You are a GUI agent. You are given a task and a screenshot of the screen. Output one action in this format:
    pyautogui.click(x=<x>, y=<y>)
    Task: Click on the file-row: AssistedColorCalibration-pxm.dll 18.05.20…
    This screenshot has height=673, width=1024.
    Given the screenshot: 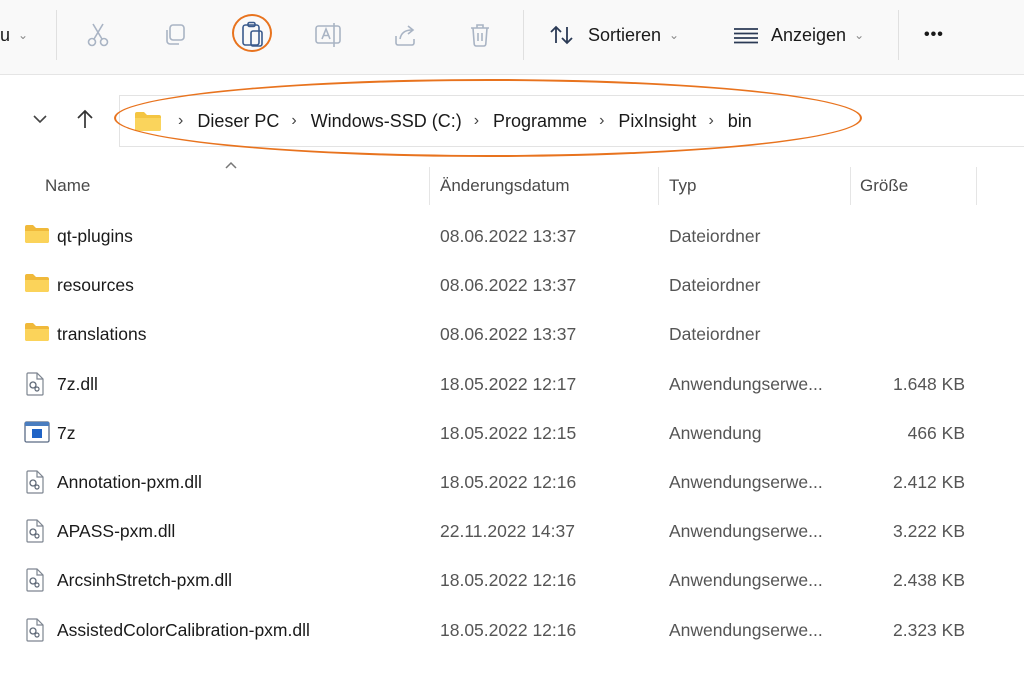 What is the action you would take?
    pyautogui.click(x=512, y=630)
    